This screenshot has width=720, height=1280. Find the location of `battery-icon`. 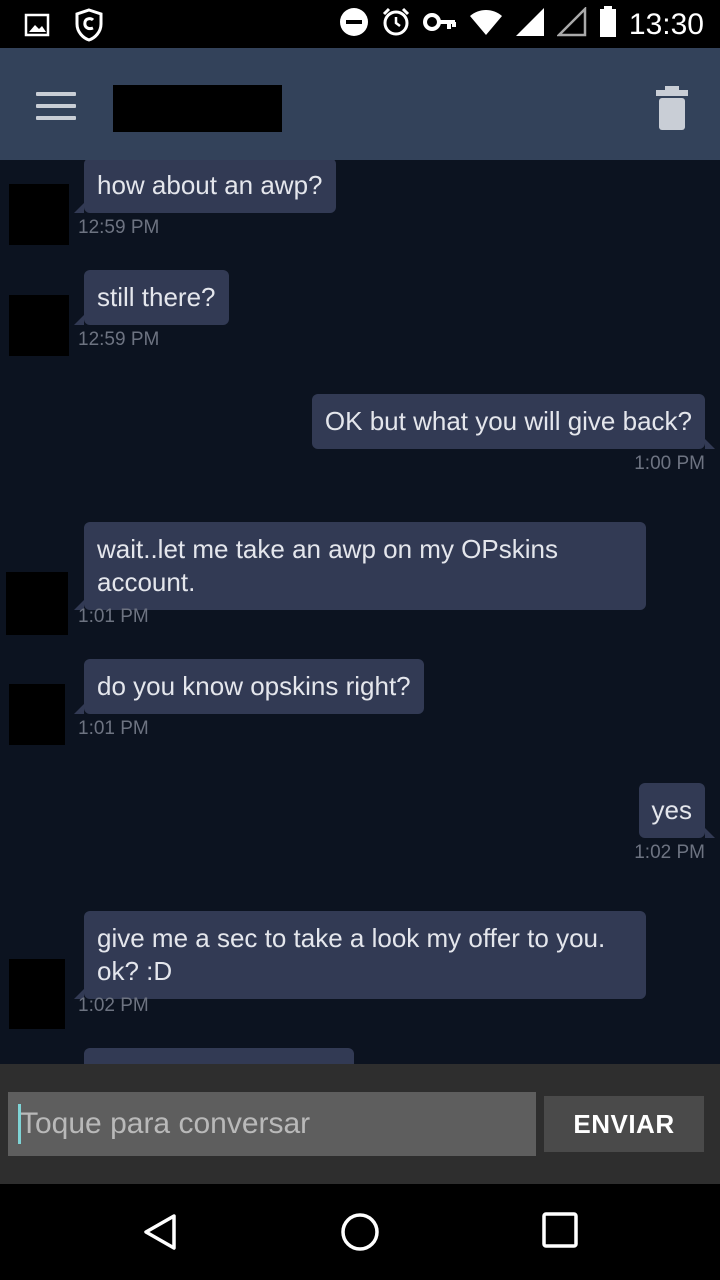

battery-icon is located at coordinates (608, 24).